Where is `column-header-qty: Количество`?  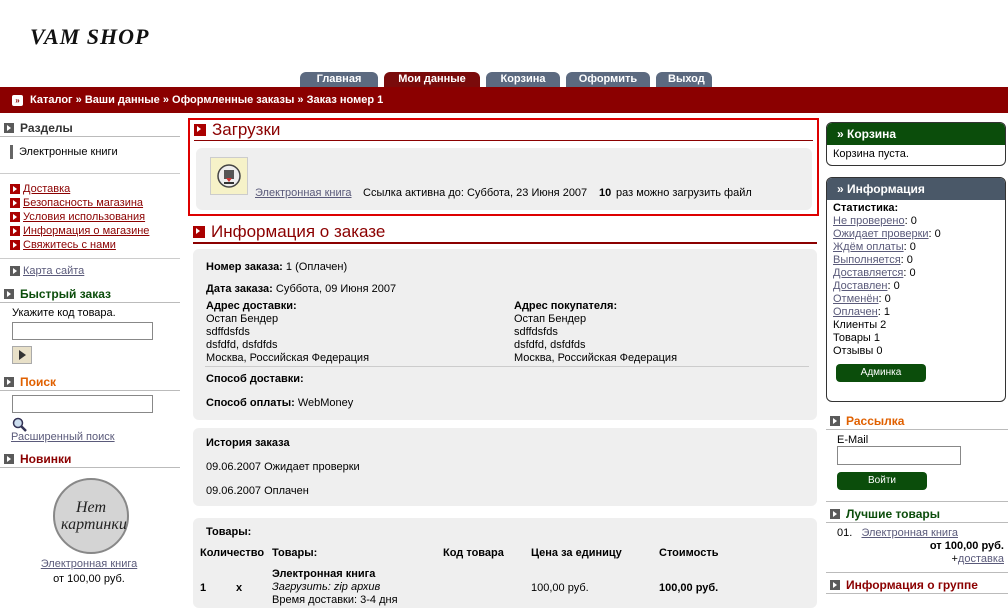
column-header-qty: Количество is located at coordinates (232, 553).